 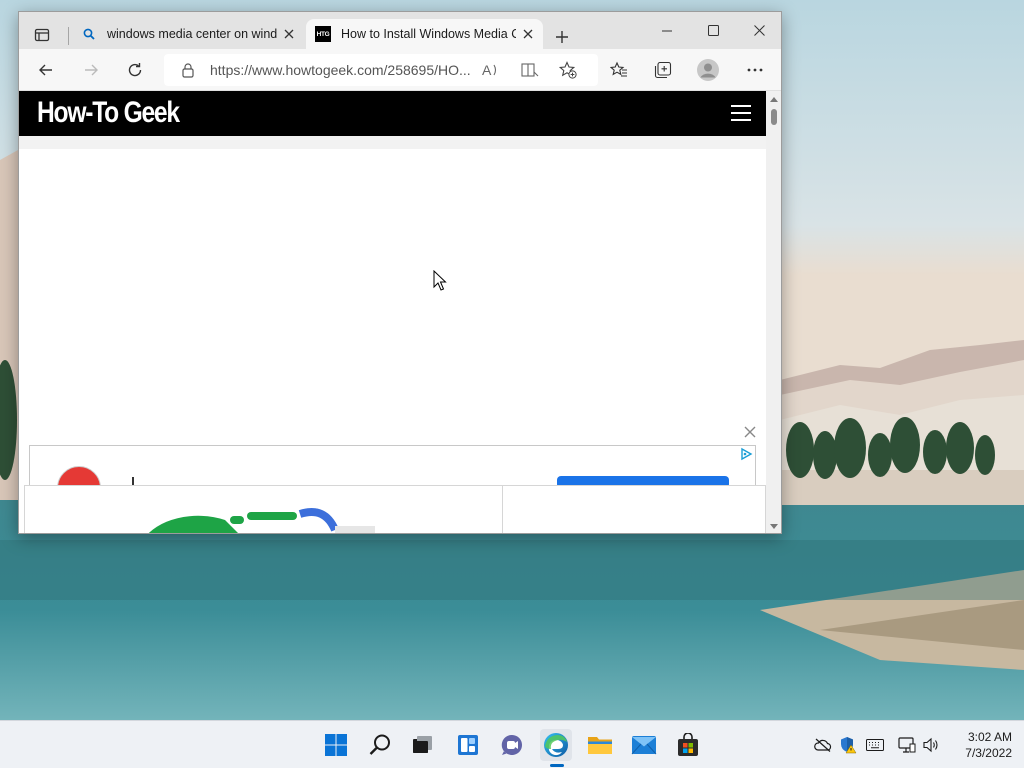 I want to click on keyboard-icon, so click(x=875, y=745).